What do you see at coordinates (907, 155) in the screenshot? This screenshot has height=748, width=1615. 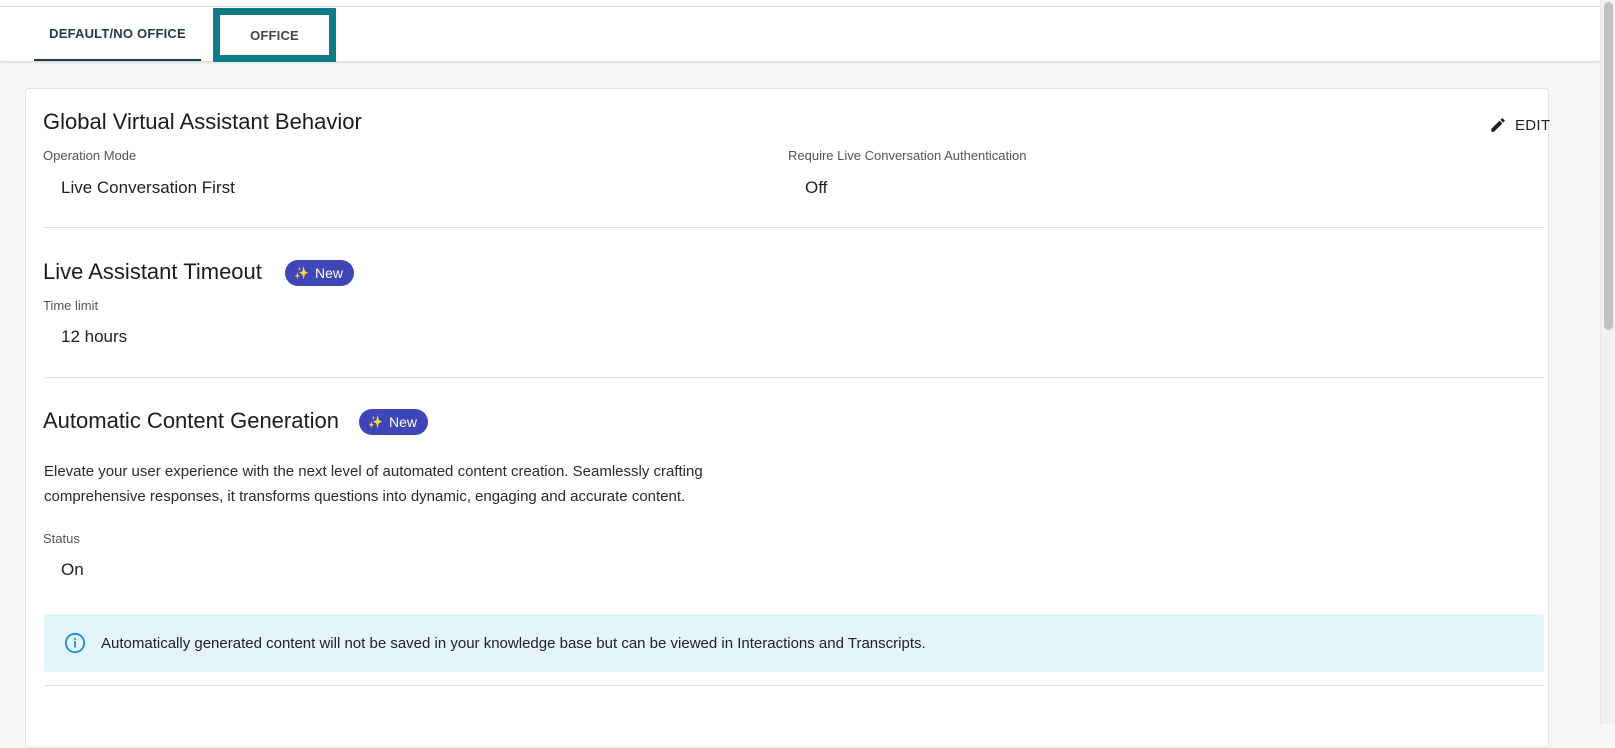 I see `auth-label: Require Live Conversation Authentication` at bounding box center [907, 155].